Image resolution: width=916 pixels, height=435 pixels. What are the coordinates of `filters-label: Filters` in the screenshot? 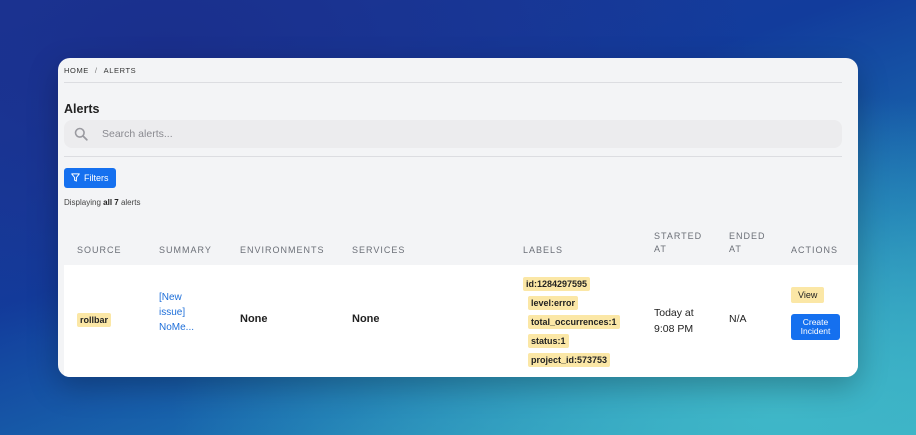 It's located at (96, 178).